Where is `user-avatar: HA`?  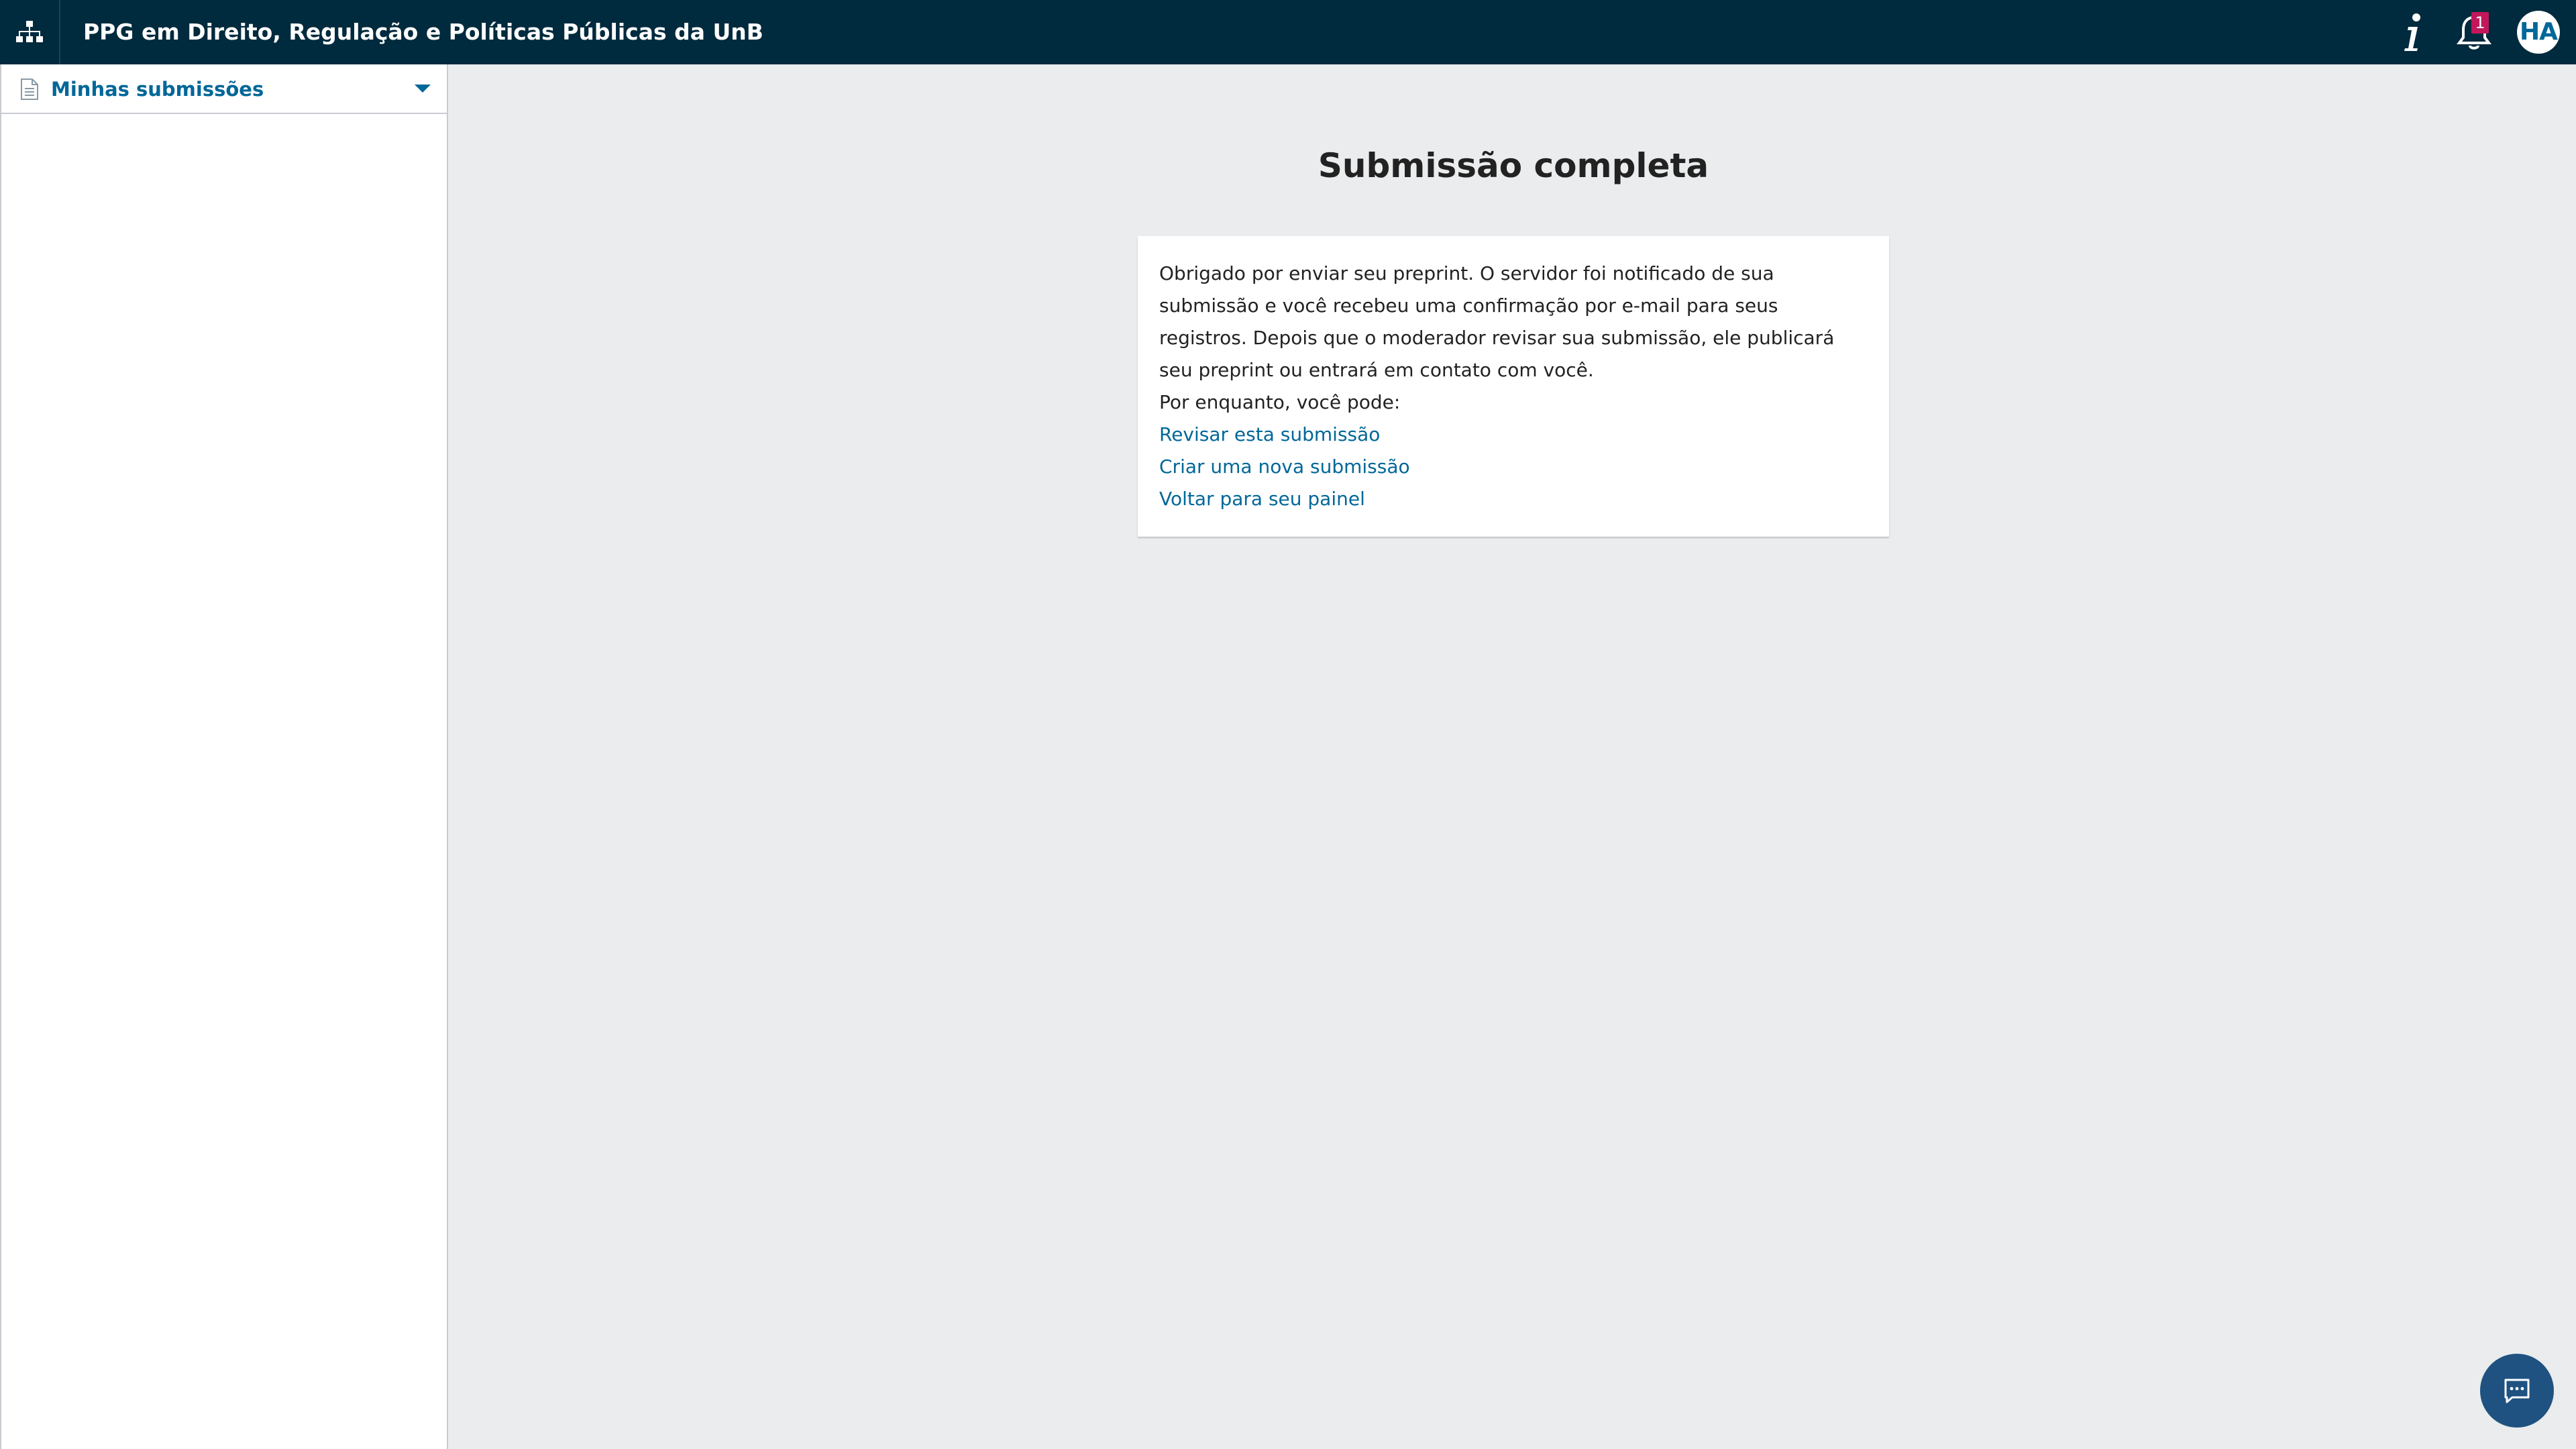 user-avatar: HA is located at coordinates (2538, 32).